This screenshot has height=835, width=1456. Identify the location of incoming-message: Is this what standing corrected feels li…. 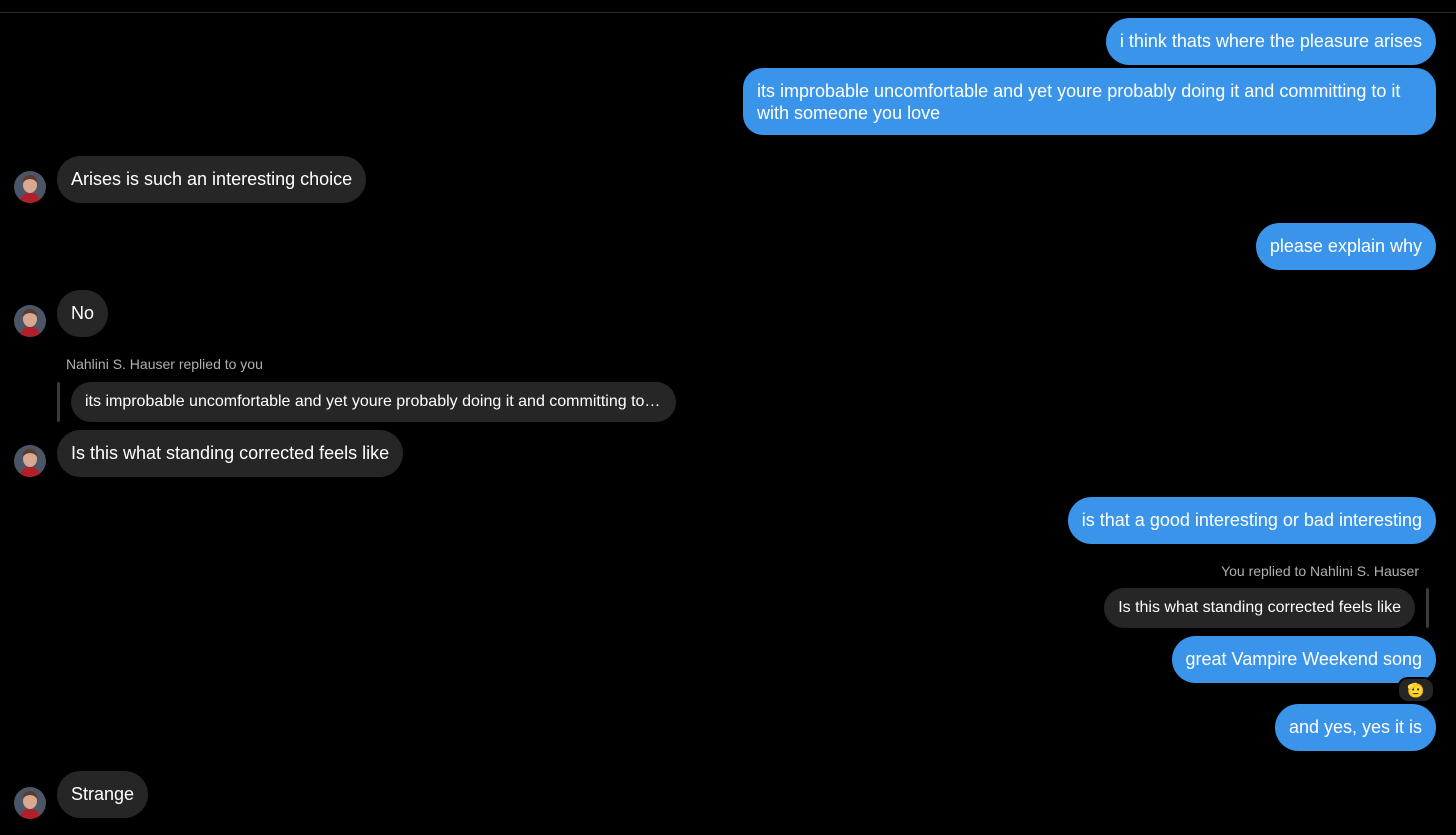
(230, 453).